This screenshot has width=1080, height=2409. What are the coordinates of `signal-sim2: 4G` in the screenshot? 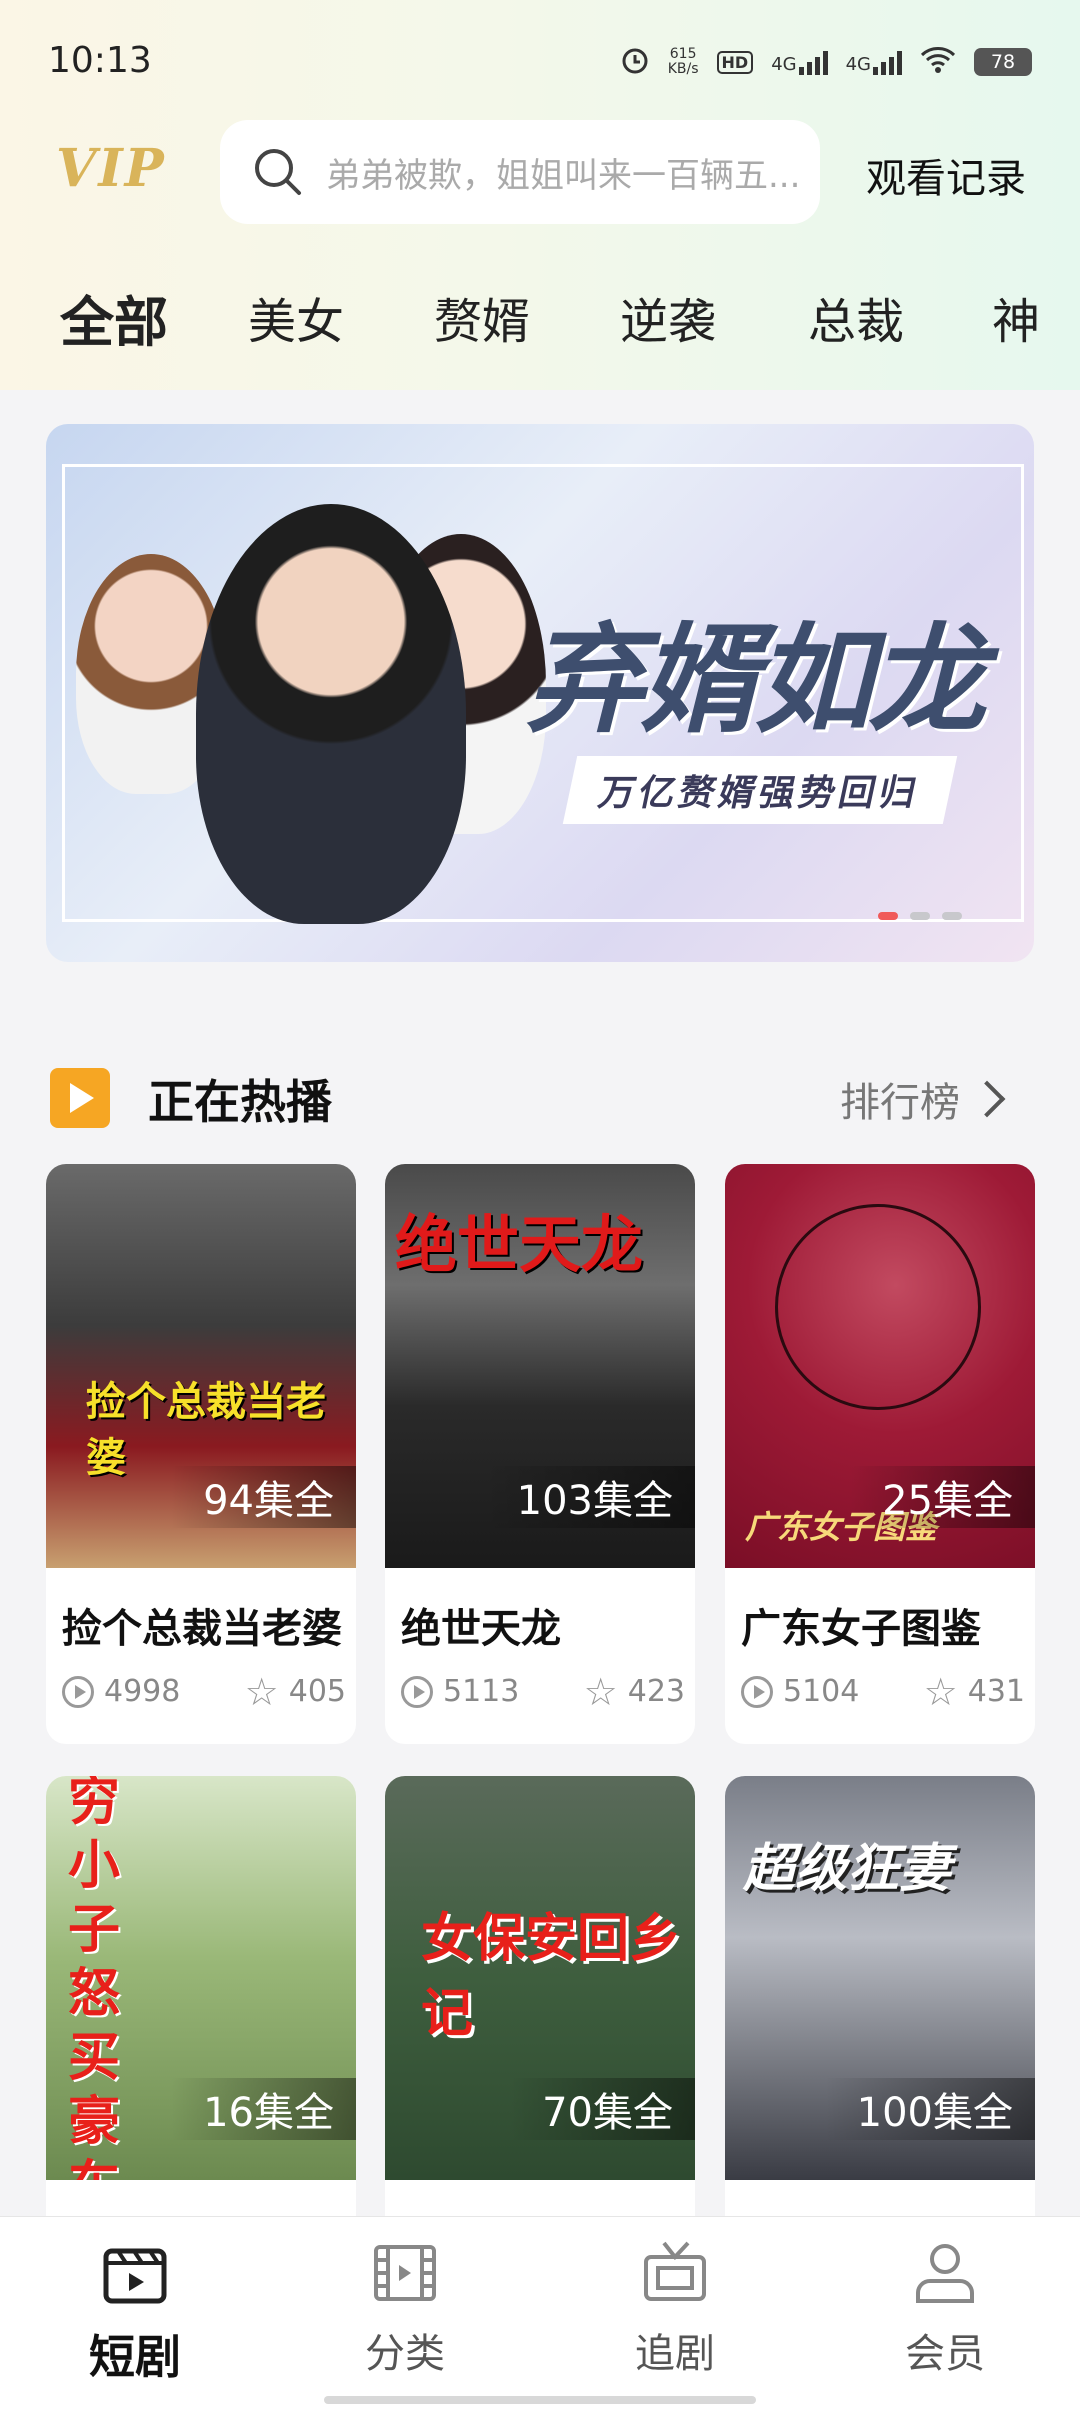 It's located at (874, 62).